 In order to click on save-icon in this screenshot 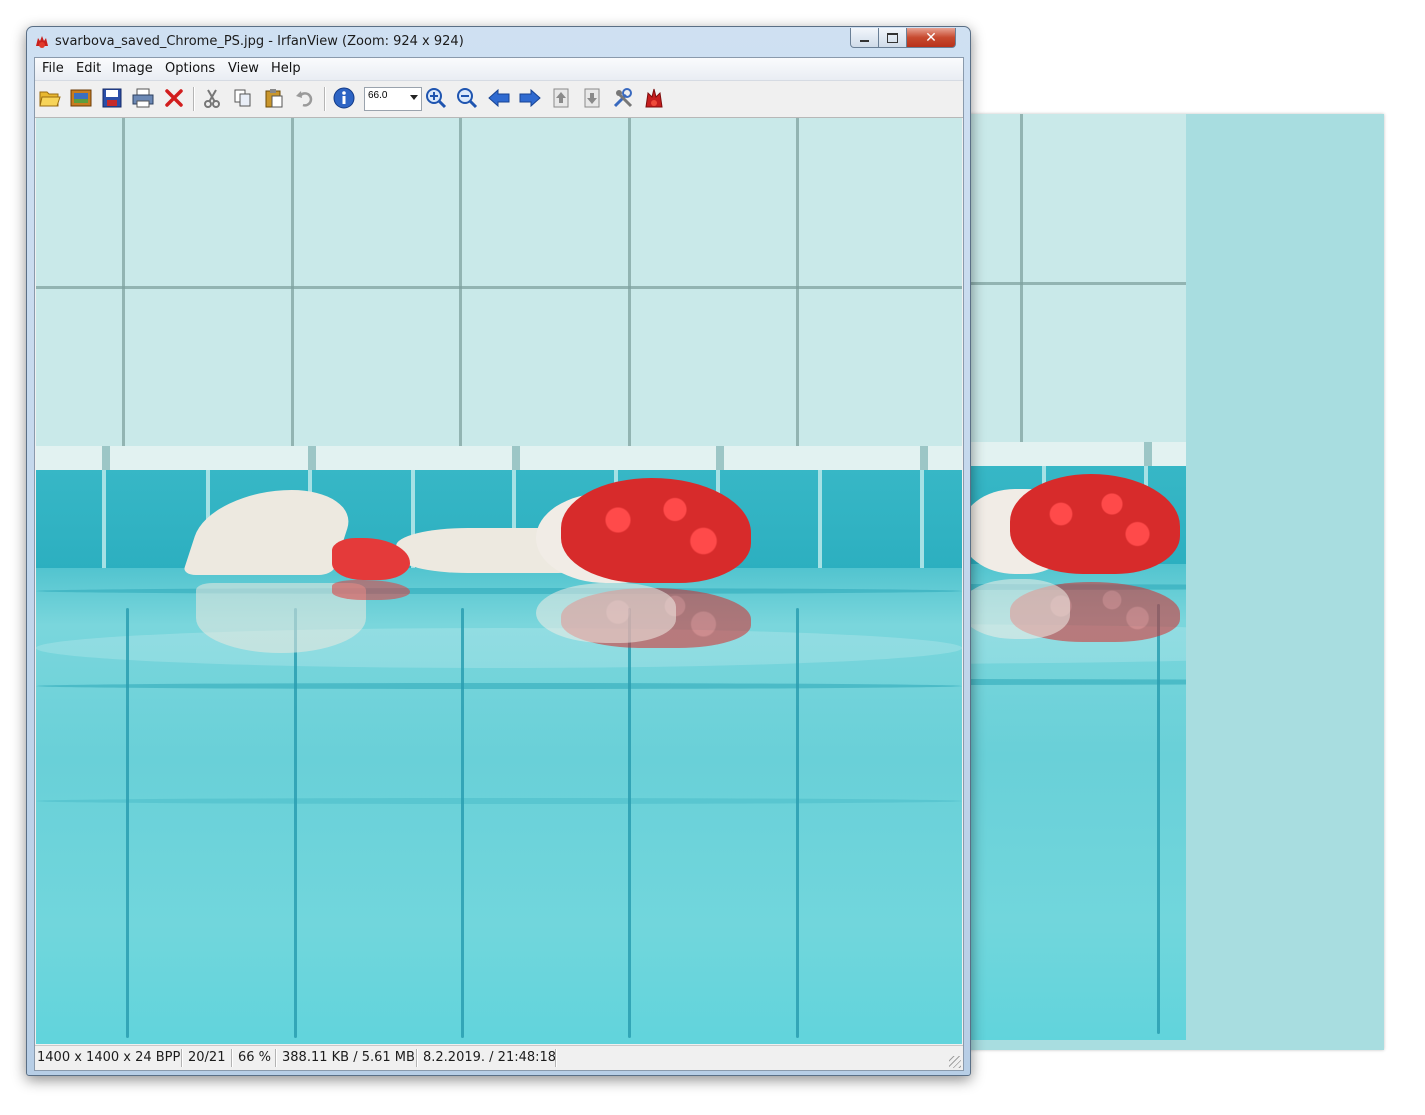, I will do `click(112, 98)`.